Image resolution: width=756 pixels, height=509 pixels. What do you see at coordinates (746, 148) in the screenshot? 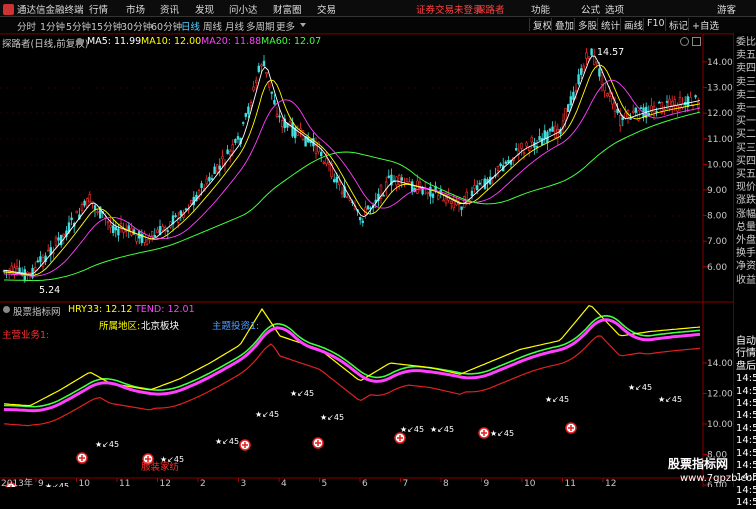
I see `quote-field-label: 买三` at bounding box center [746, 148].